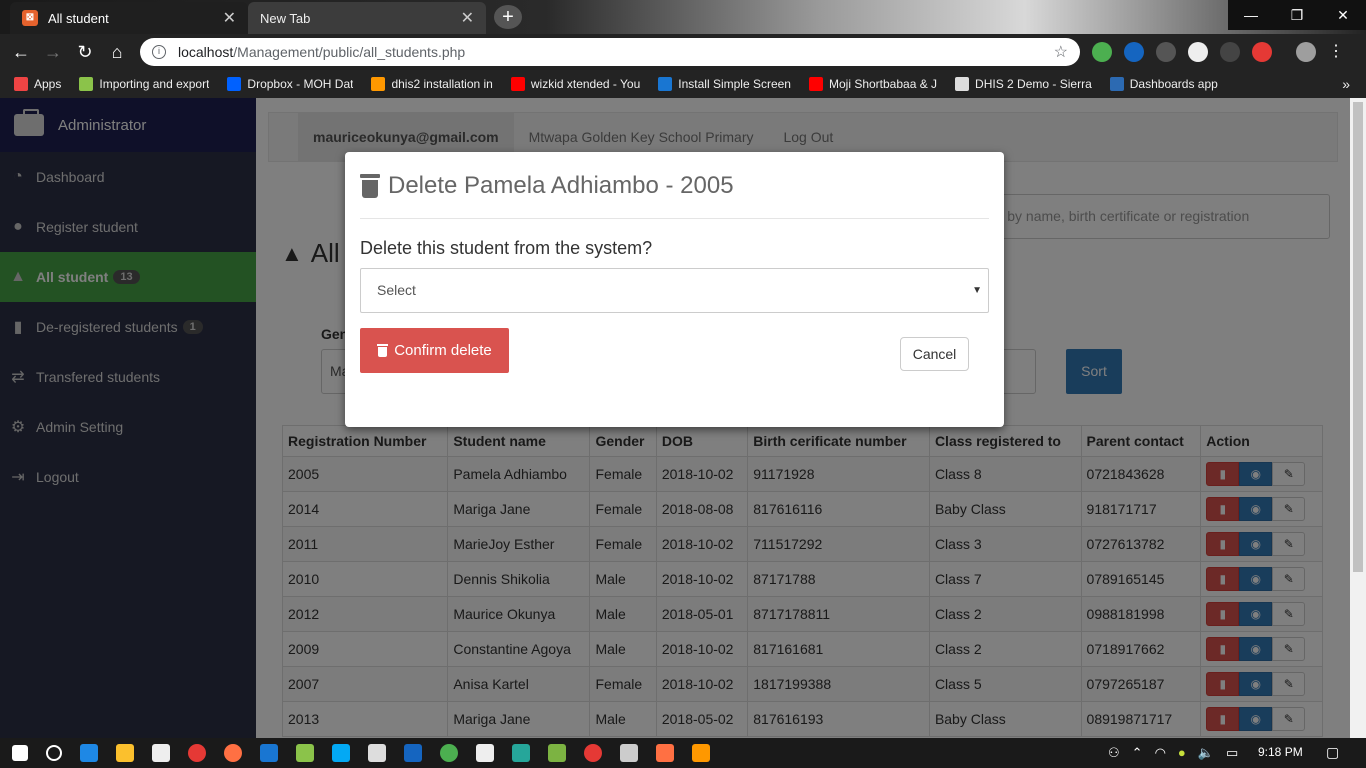 This screenshot has width=1366, height=768. I want to click on back-icon: ←, so click(21, 52).